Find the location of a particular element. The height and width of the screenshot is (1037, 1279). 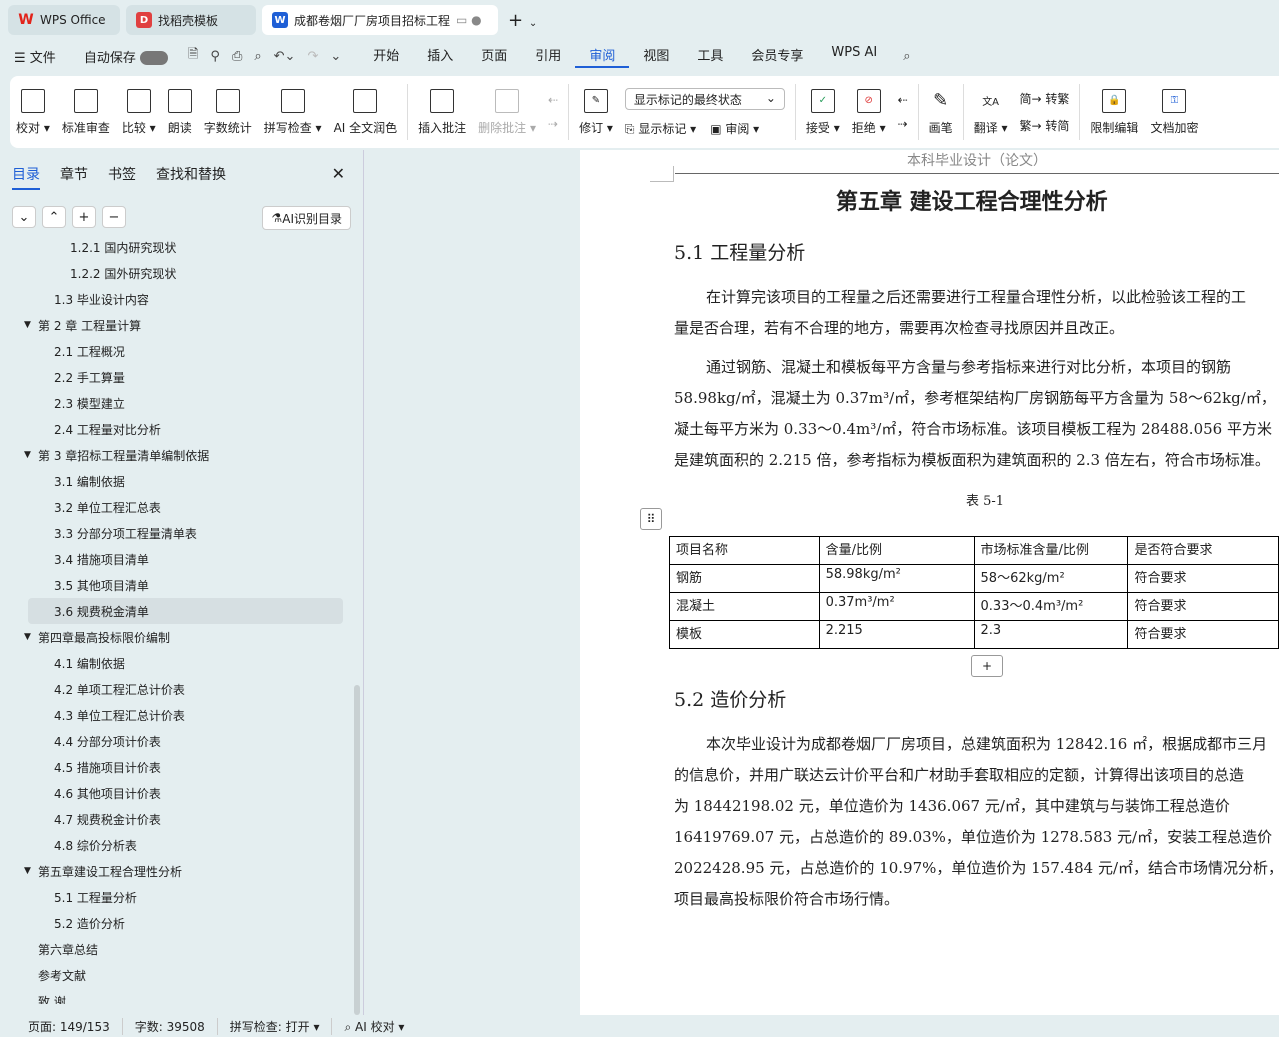

undo-icon: ↶⌄ is located at coordinates (285, 56).